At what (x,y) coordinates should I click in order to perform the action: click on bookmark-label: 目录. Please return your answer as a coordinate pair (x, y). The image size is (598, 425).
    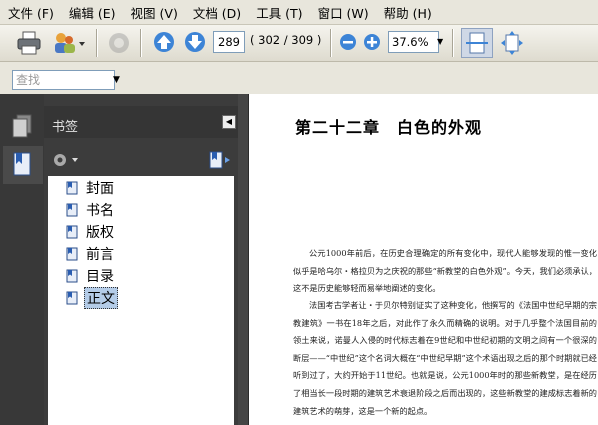
    Looking at the image, I should click on (100, 277).